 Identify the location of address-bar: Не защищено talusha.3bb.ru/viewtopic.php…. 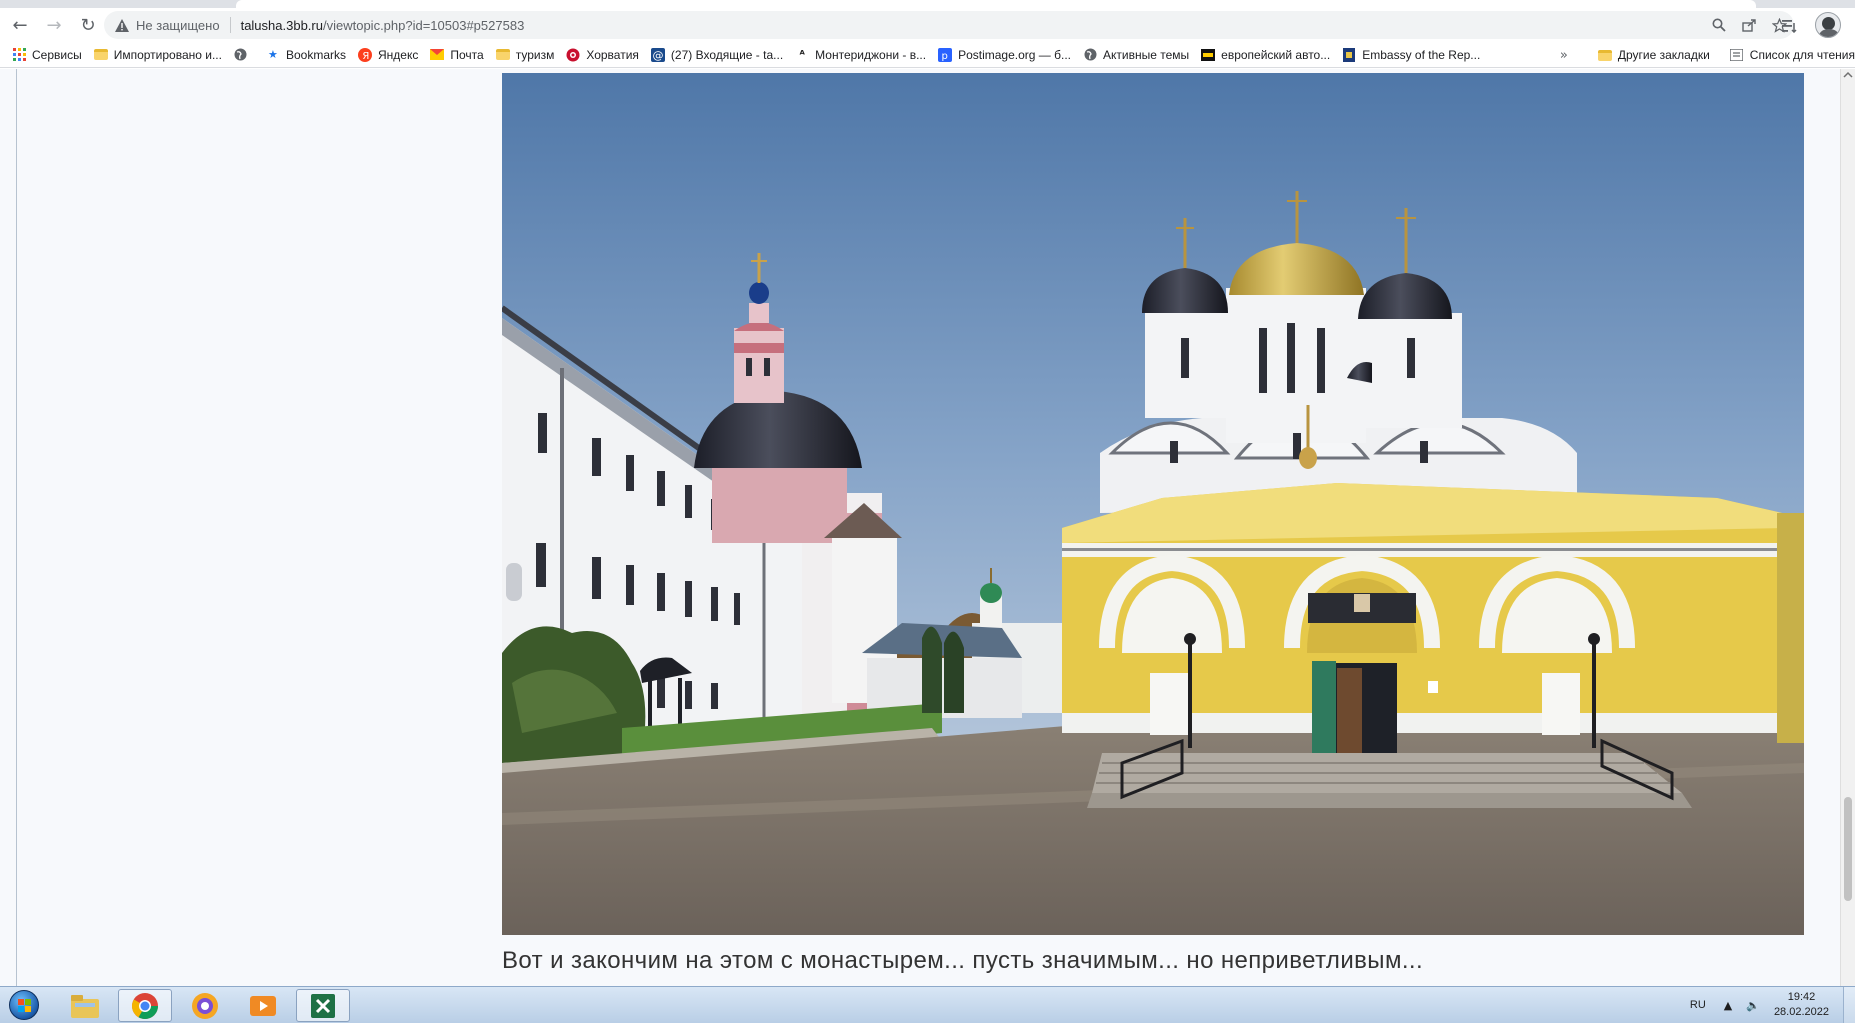
(949, 25).